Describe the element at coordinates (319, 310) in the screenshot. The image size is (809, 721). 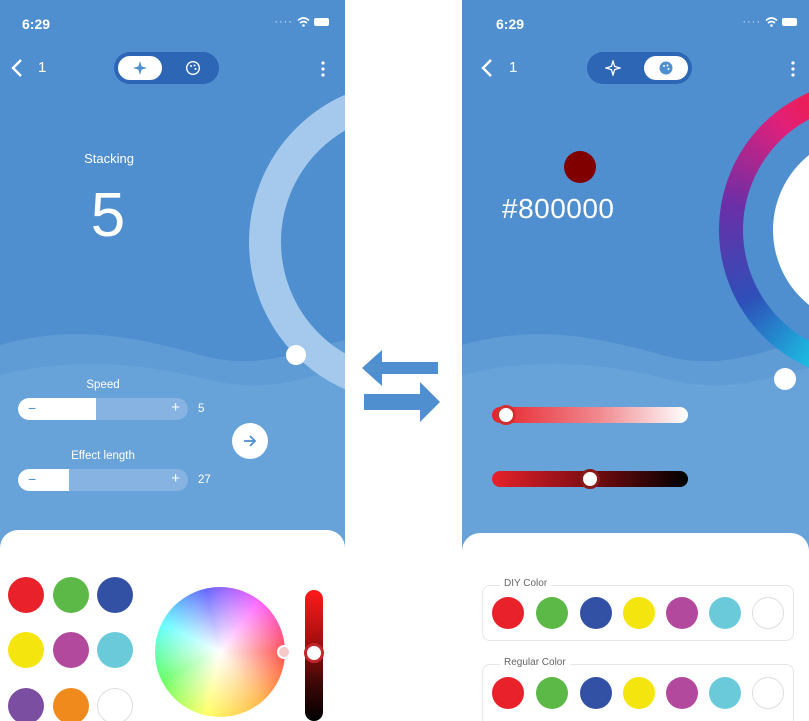
I see `chevron-down-icon` at that location.